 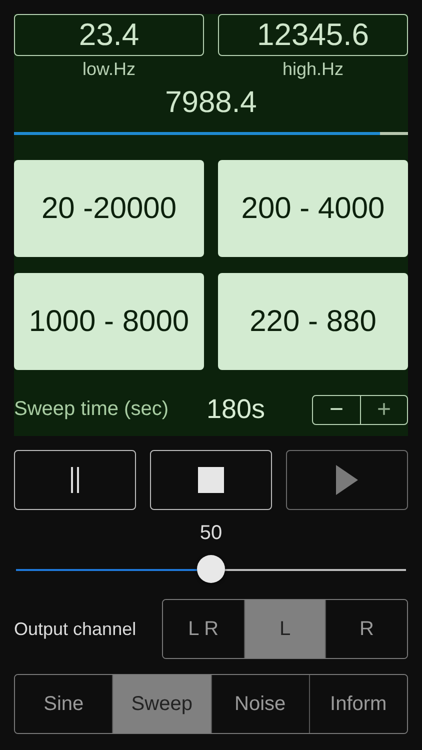 What do you see at coordinates (211, 533) in the screenshot?
I see `volume-value: 50` at bounding box center [211, 533].